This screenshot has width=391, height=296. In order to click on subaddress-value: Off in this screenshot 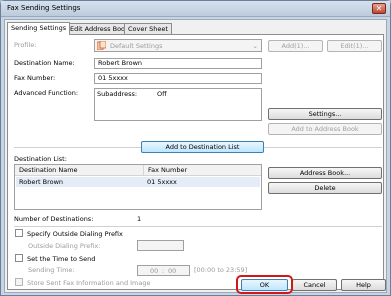, I will do `click(162, 94)`.